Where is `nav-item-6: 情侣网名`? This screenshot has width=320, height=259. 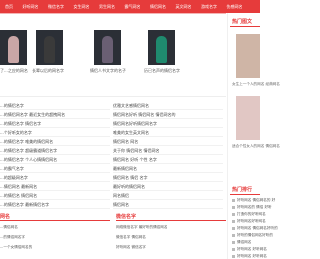
nav-item-6: 情侣网名 is located at coordinates (158, 6).